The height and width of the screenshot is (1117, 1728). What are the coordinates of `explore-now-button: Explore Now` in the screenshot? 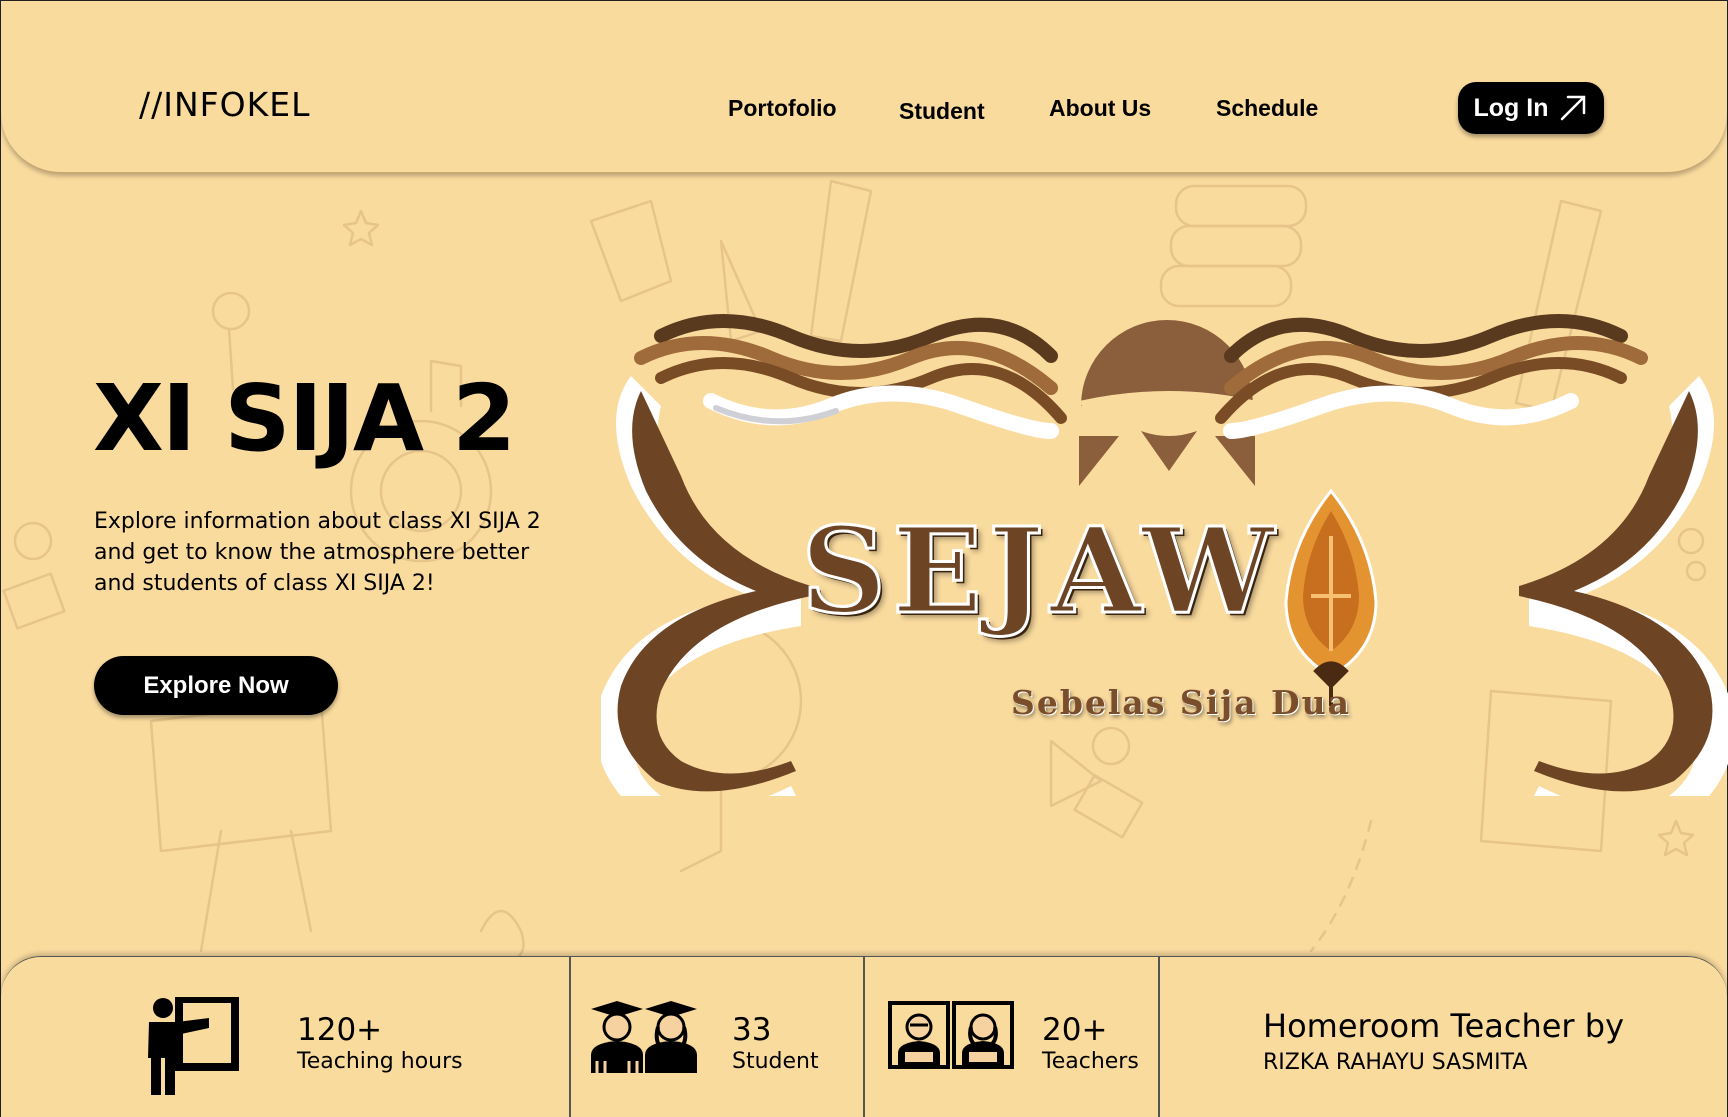 It's located at (216, 685).